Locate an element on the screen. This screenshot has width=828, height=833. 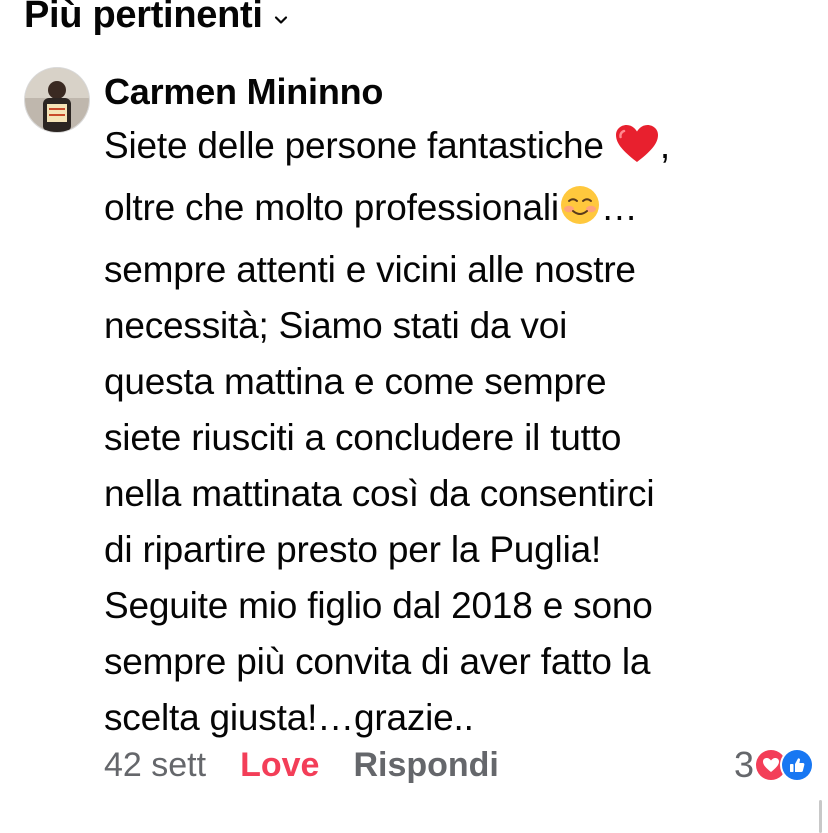
comment-text-after-heart: , is located at coordinates (664, 145).